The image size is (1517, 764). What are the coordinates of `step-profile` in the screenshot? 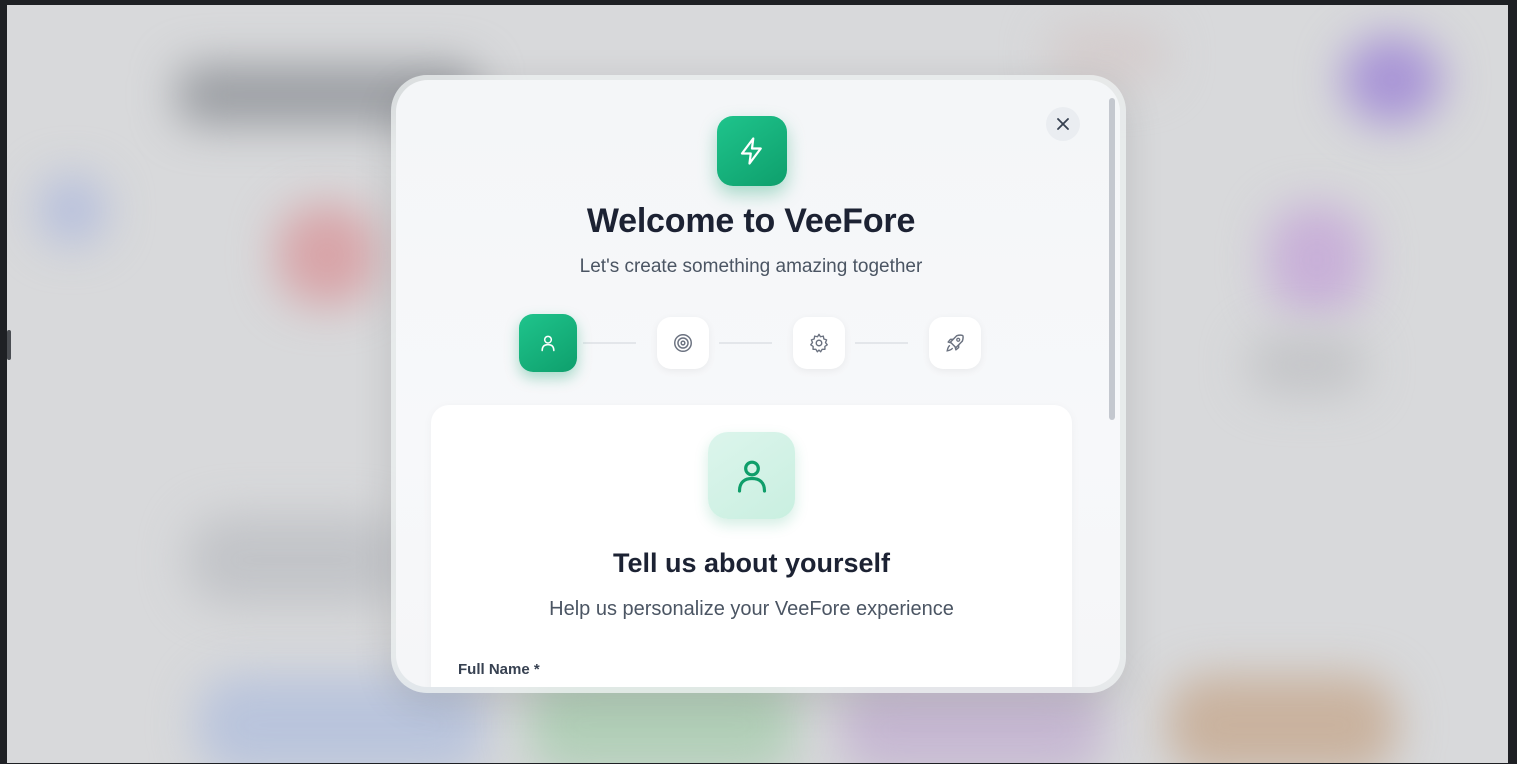 It's located at (548, 343).